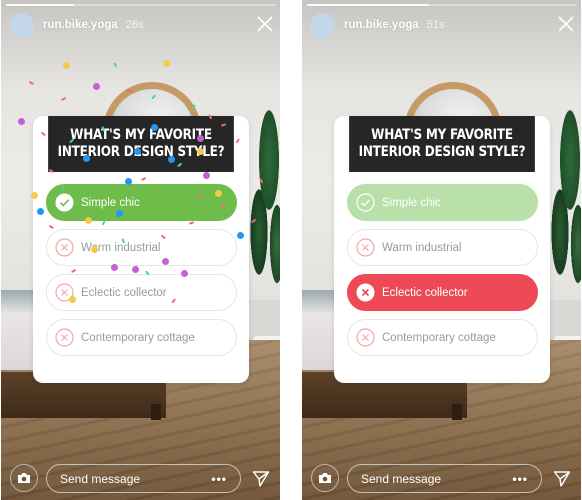 This screenshot has width=582, height=500. I want to click on timestamp: 26s, so click(134, 25).